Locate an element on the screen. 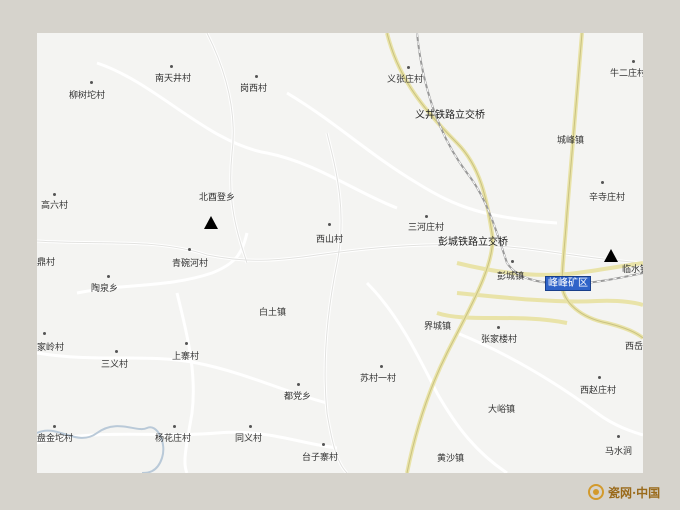  place-label: 青碗河村 is located at coordinates (190, 264).